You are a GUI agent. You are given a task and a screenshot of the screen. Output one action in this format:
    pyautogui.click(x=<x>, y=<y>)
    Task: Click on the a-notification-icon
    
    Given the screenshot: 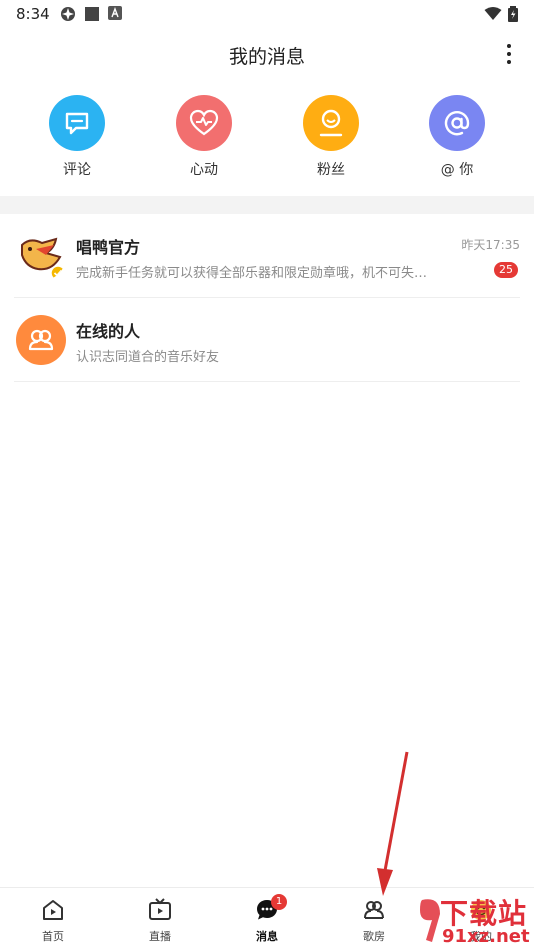 What is the action you would take?
    pyautogui.click(x=115, y=13)
    